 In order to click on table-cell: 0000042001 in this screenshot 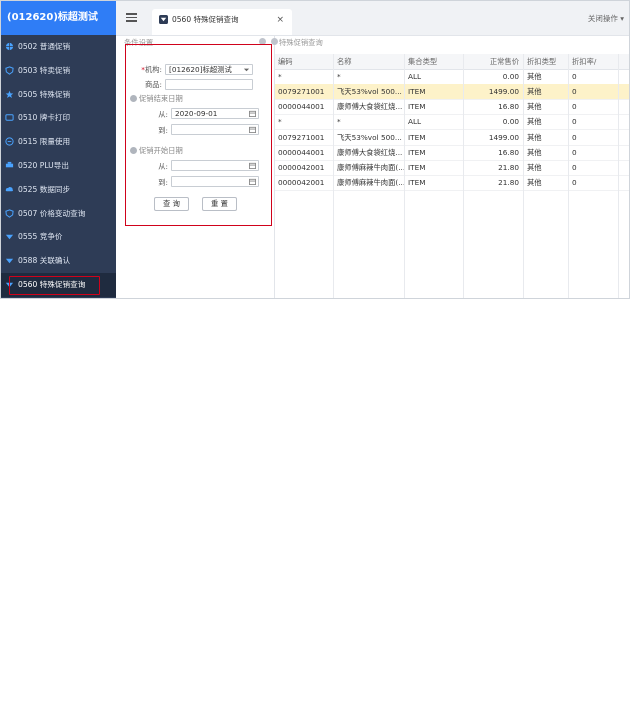, I will do `click(304, 167)`.